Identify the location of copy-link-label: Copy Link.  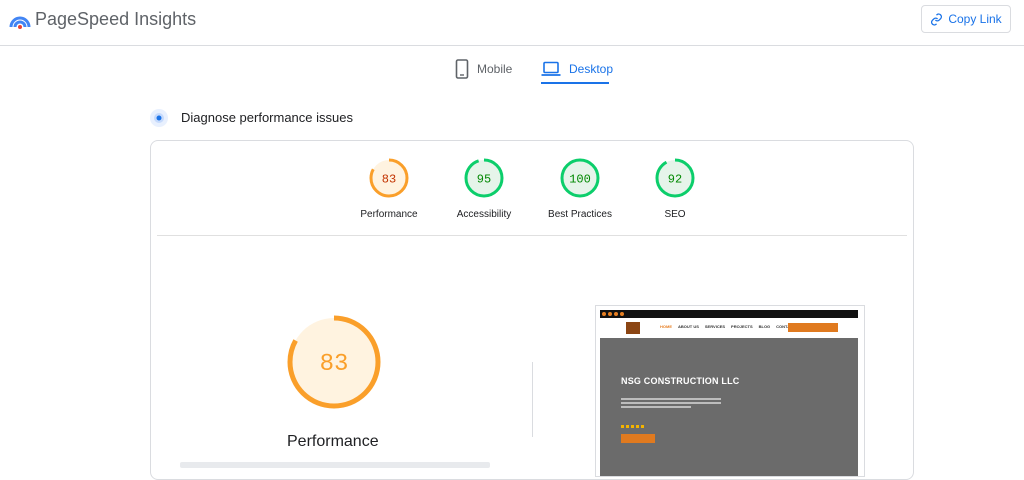
(975, 19).